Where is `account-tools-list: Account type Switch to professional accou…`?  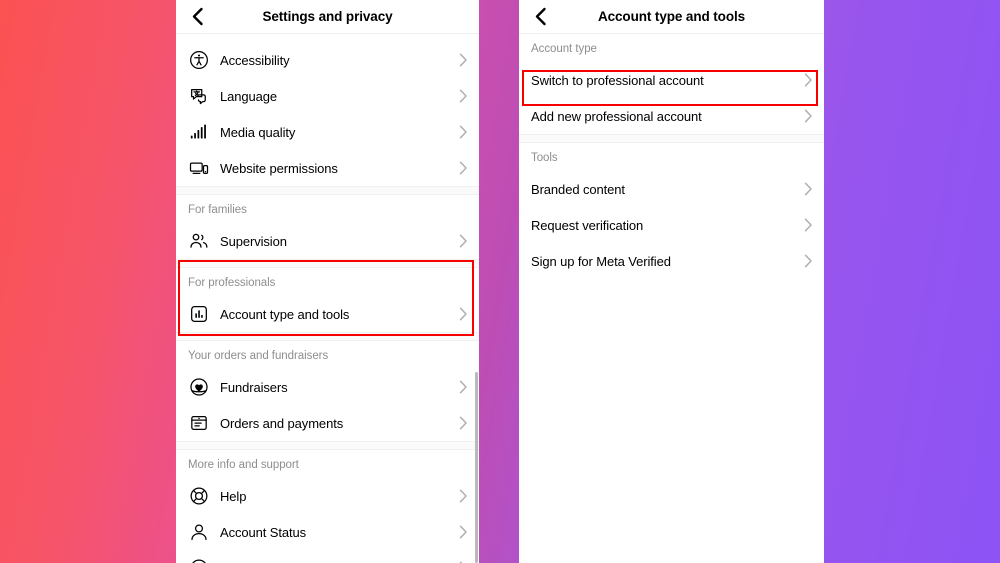
account-tools-list: Account type Switch to professional accou… is located at coordinates (671, 156).